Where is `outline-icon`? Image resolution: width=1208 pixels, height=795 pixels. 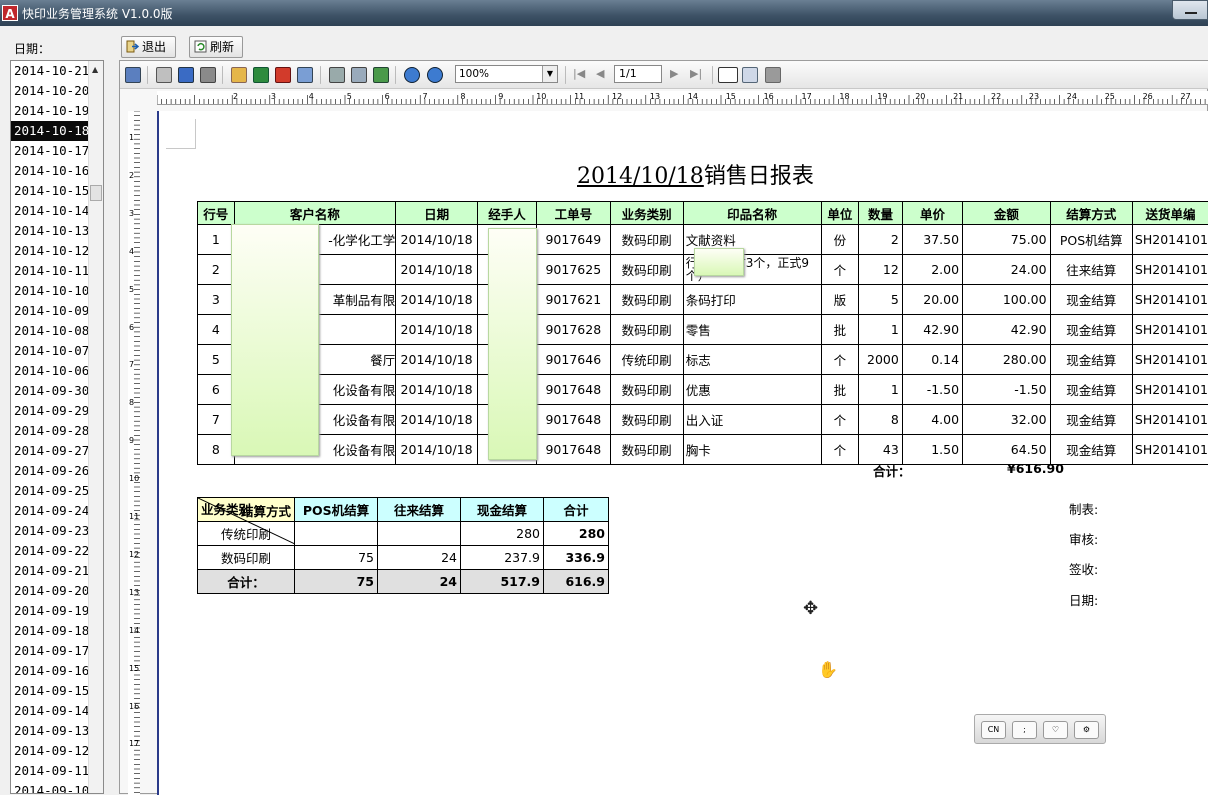
outline-icon is located at coordinates (133, 75).